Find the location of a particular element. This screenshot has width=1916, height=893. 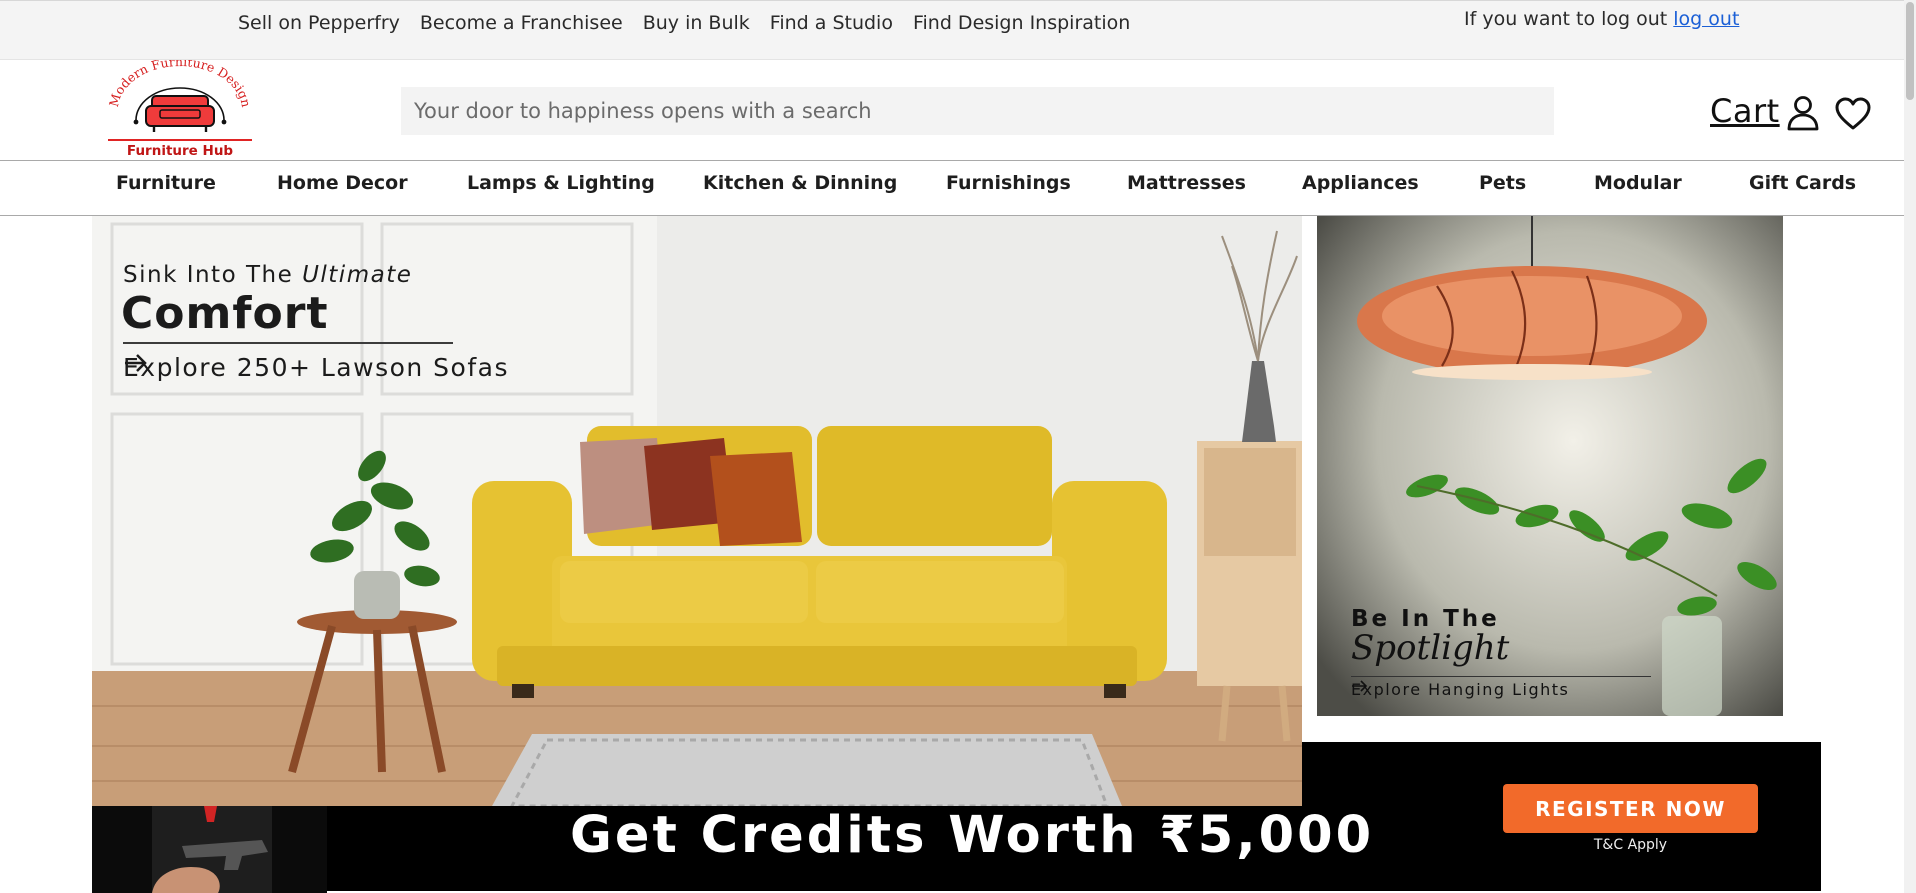

find-design-inspiration-link: Find Design Inspiration is located at coordinates (1021, 23).